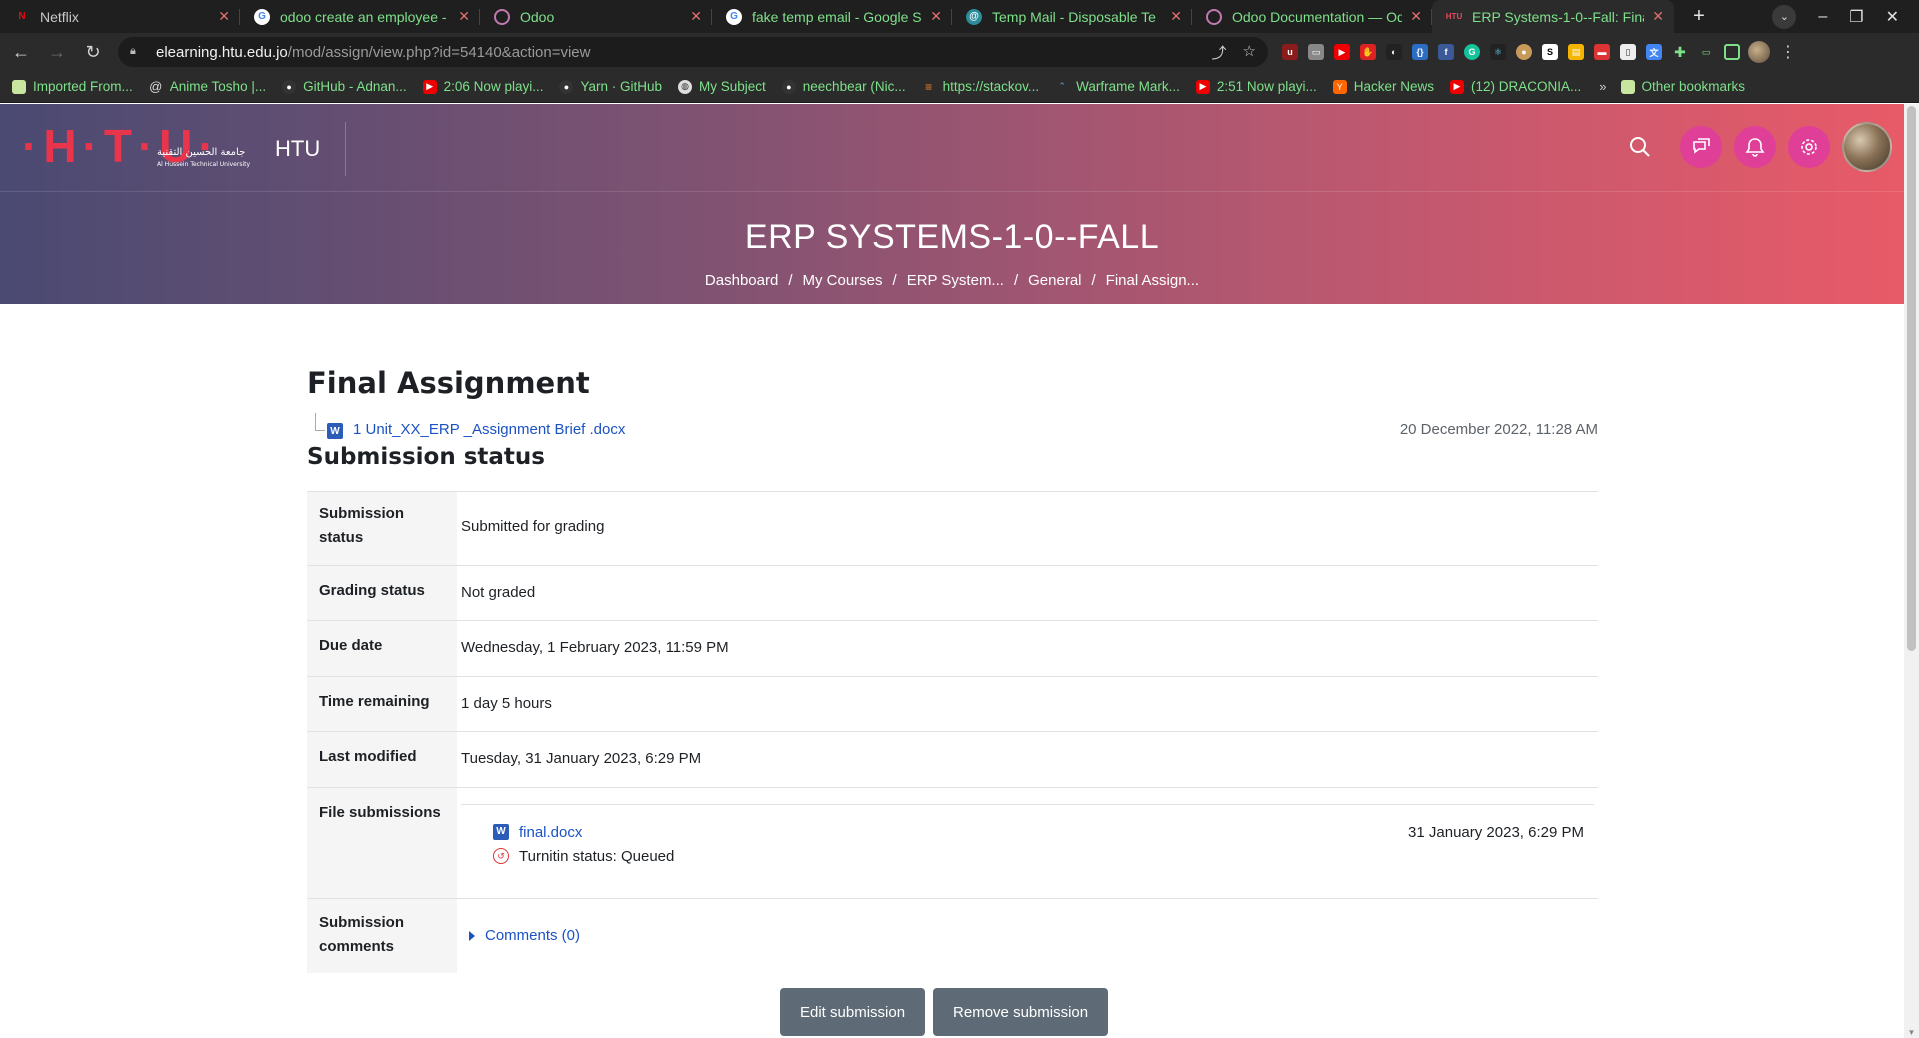  I want to click on grammarly-icon: G, so click(1472, 52).